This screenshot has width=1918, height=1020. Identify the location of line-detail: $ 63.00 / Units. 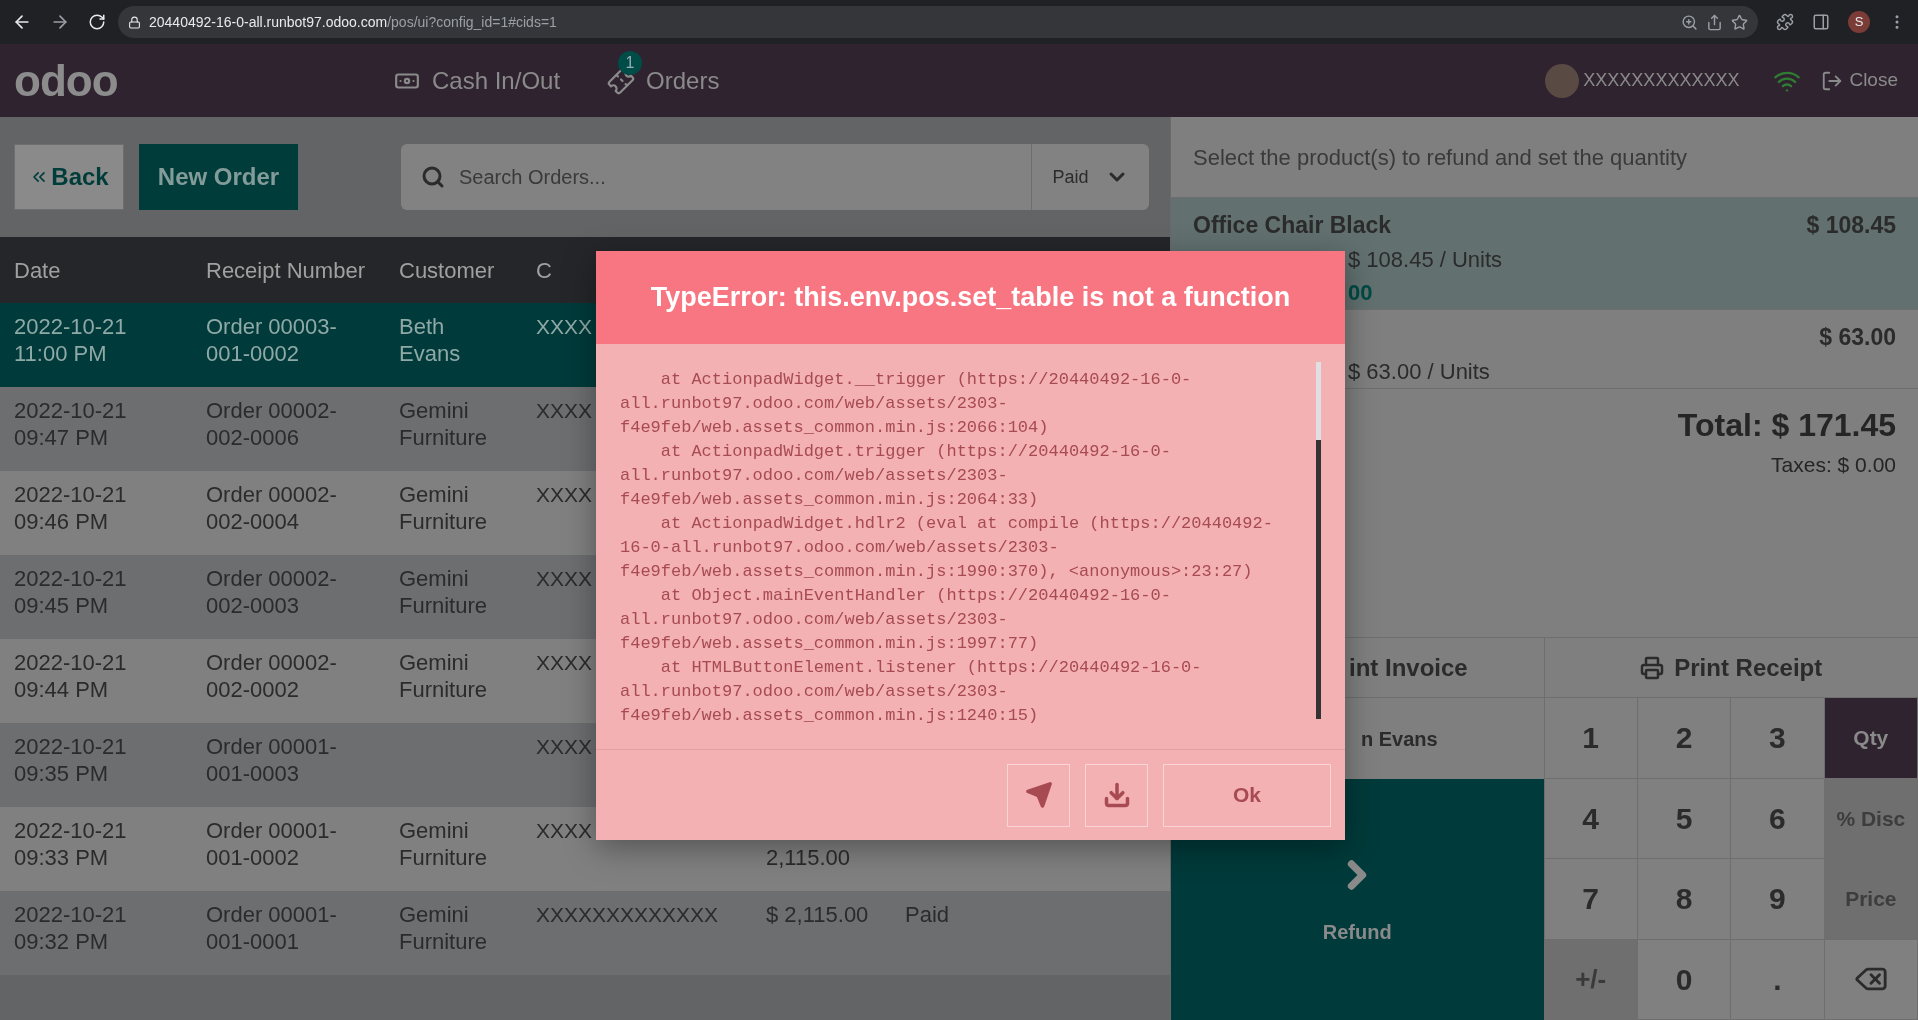
(1419, 371).